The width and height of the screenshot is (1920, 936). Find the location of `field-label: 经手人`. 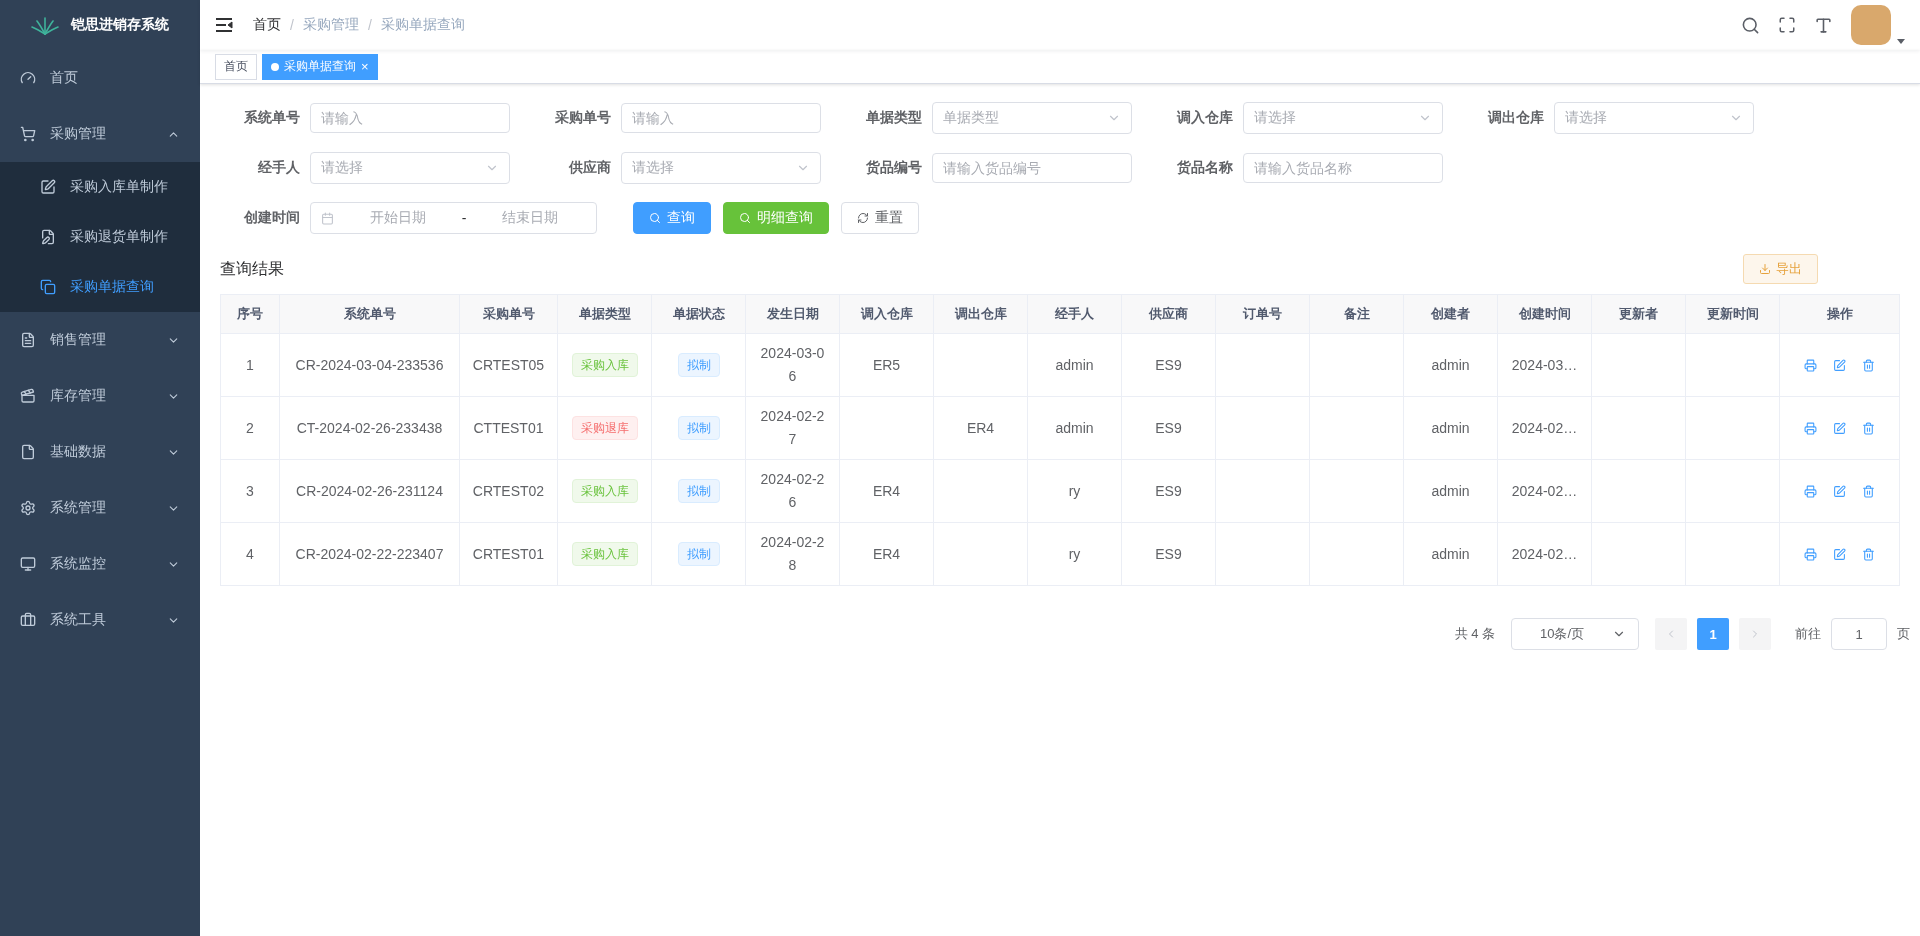

field-label: 经手人 is located at coordinates (279, 168).